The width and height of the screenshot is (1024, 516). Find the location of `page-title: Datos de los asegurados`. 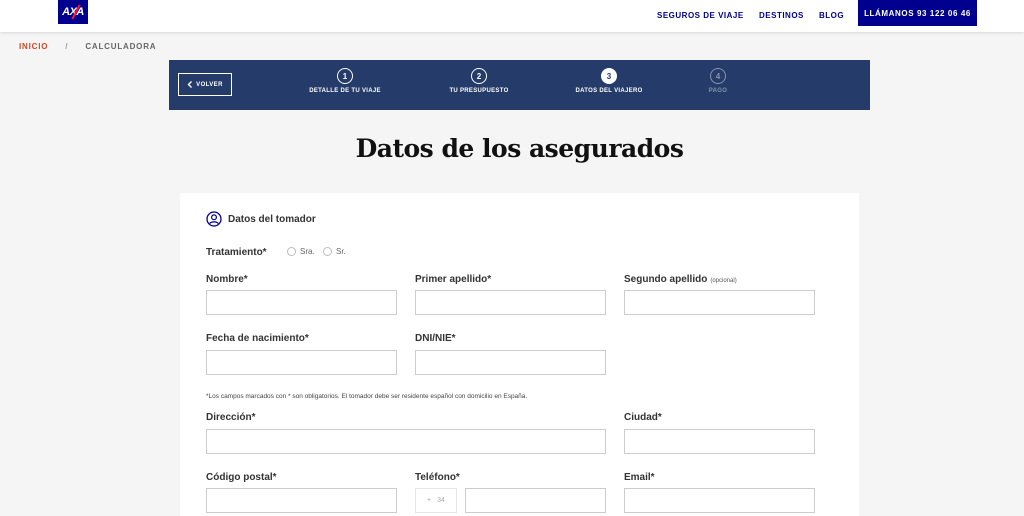

page-title: Datos de los asegurados is located at coordinates (519, 148).